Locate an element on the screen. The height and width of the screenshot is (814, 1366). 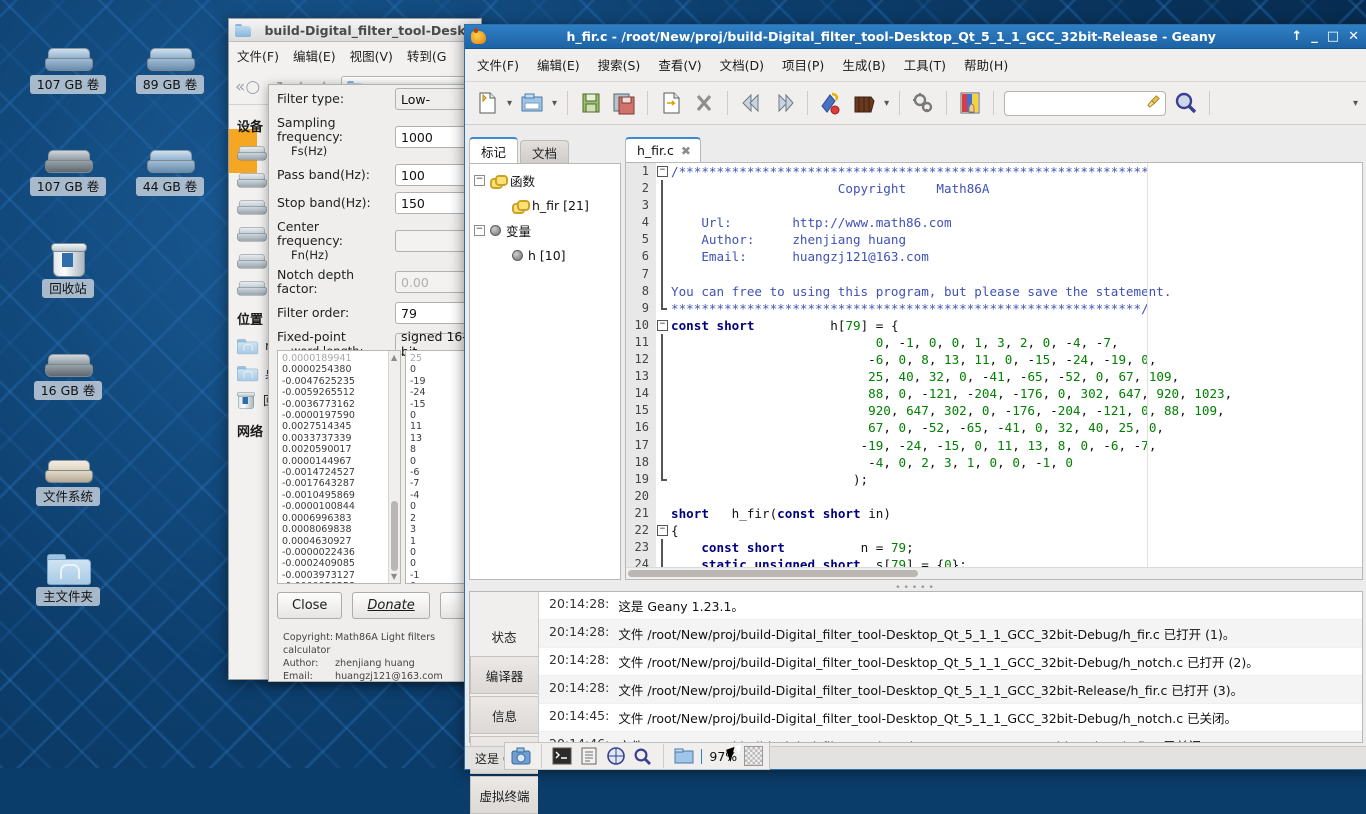
file-manager-menubar: 文件(F) 编辑(E) 视图(V) 转到(G is located at coordinates (355, 56).